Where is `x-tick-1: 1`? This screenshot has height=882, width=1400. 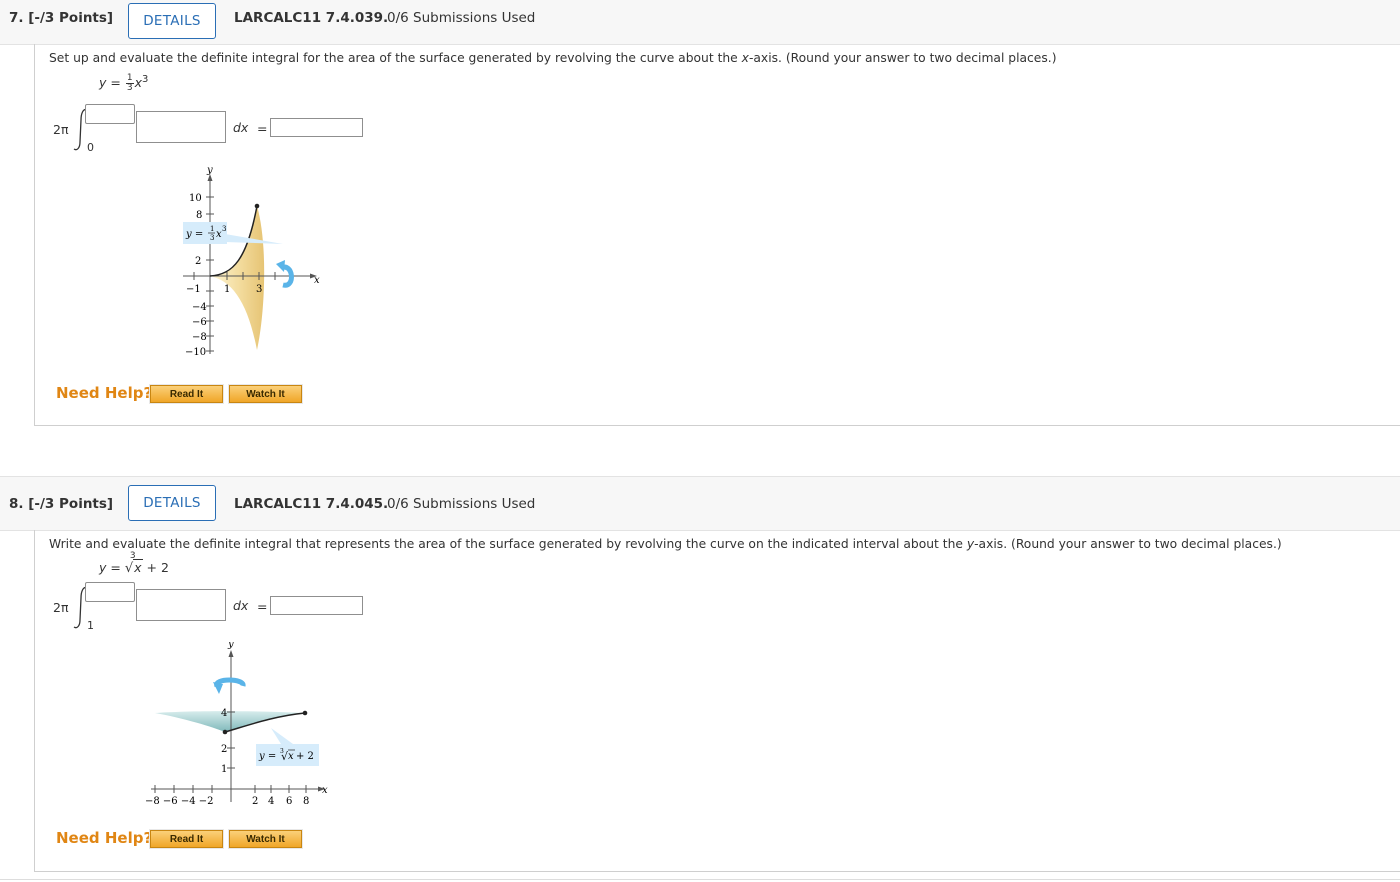 x-tick-1: 1 is located at coordinates (227, 289).